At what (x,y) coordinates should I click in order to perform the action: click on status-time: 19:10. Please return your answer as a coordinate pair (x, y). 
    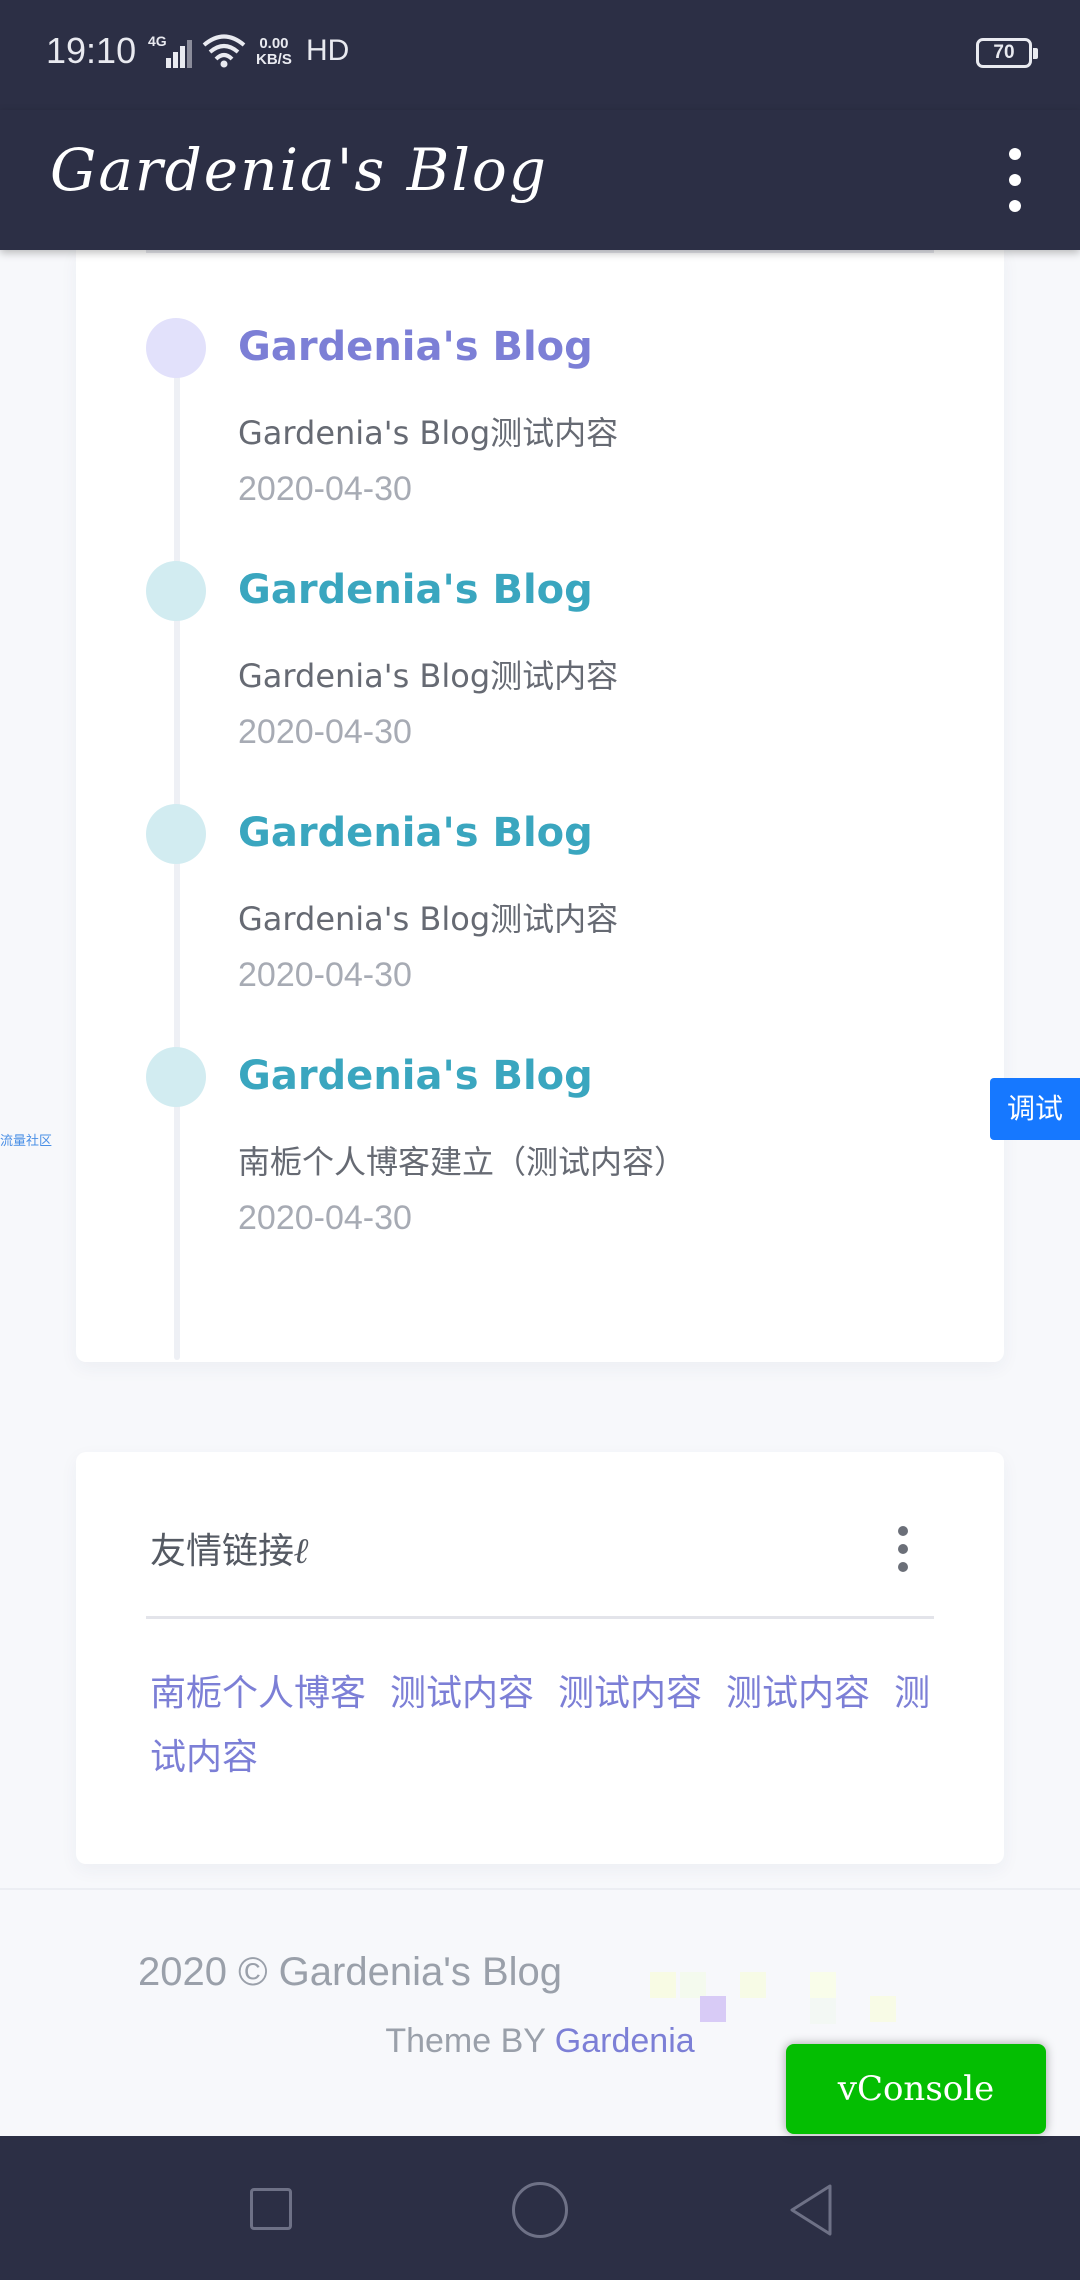
    Looking at the image, I should click on (91, 50).